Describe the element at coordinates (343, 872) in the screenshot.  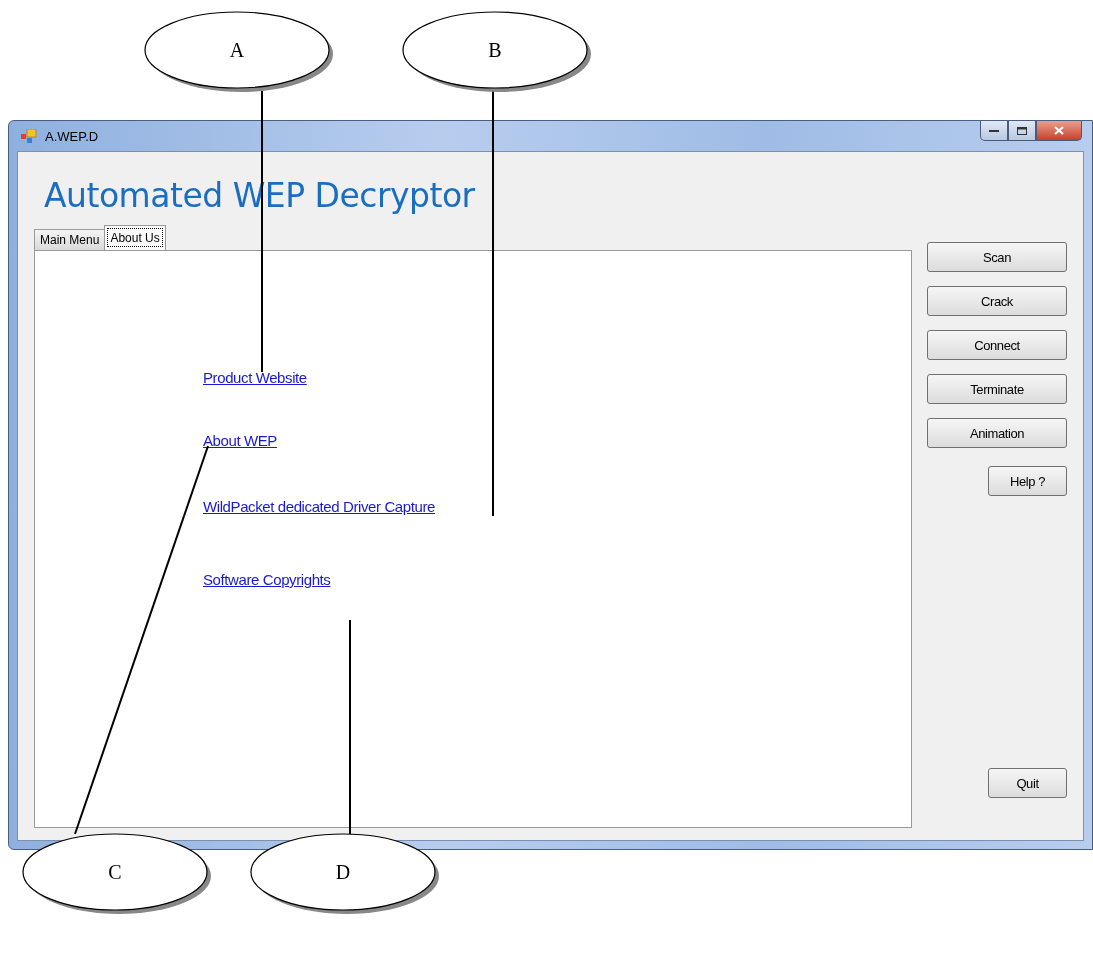
I see `callout-label: D` at that location.